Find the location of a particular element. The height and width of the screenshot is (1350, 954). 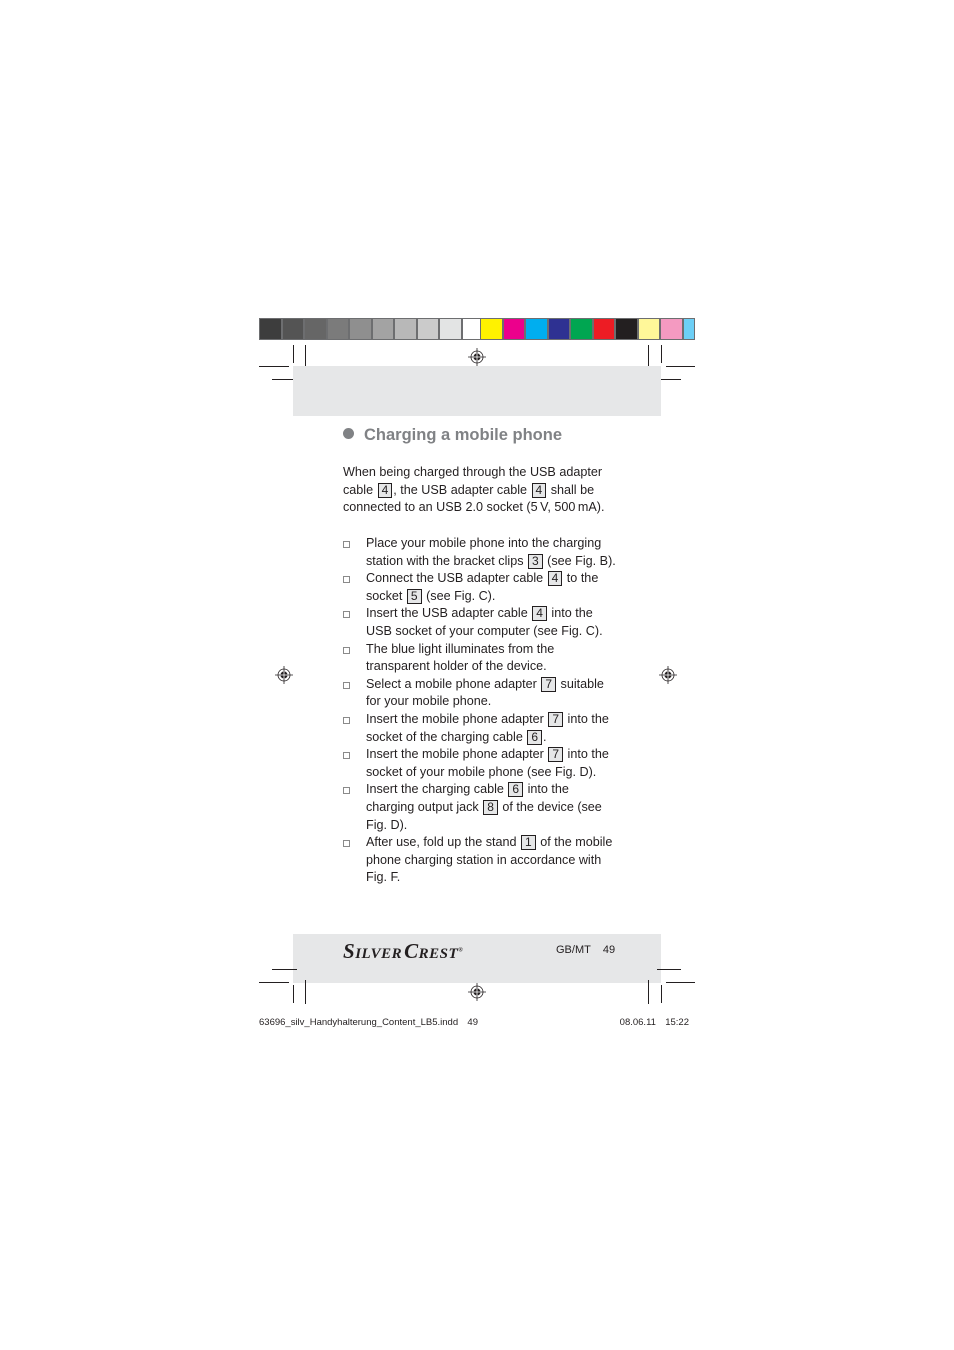

brand-letters: REST is located at coordinates (438, 954).